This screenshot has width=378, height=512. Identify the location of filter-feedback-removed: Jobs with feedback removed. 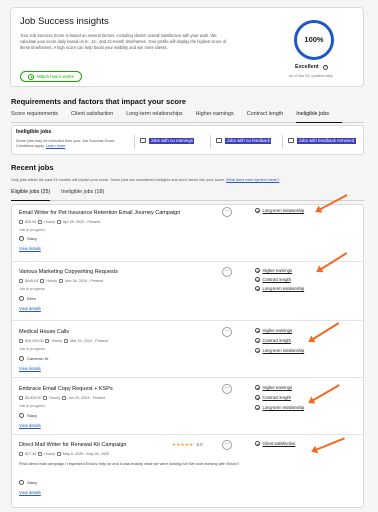
(322, 141).